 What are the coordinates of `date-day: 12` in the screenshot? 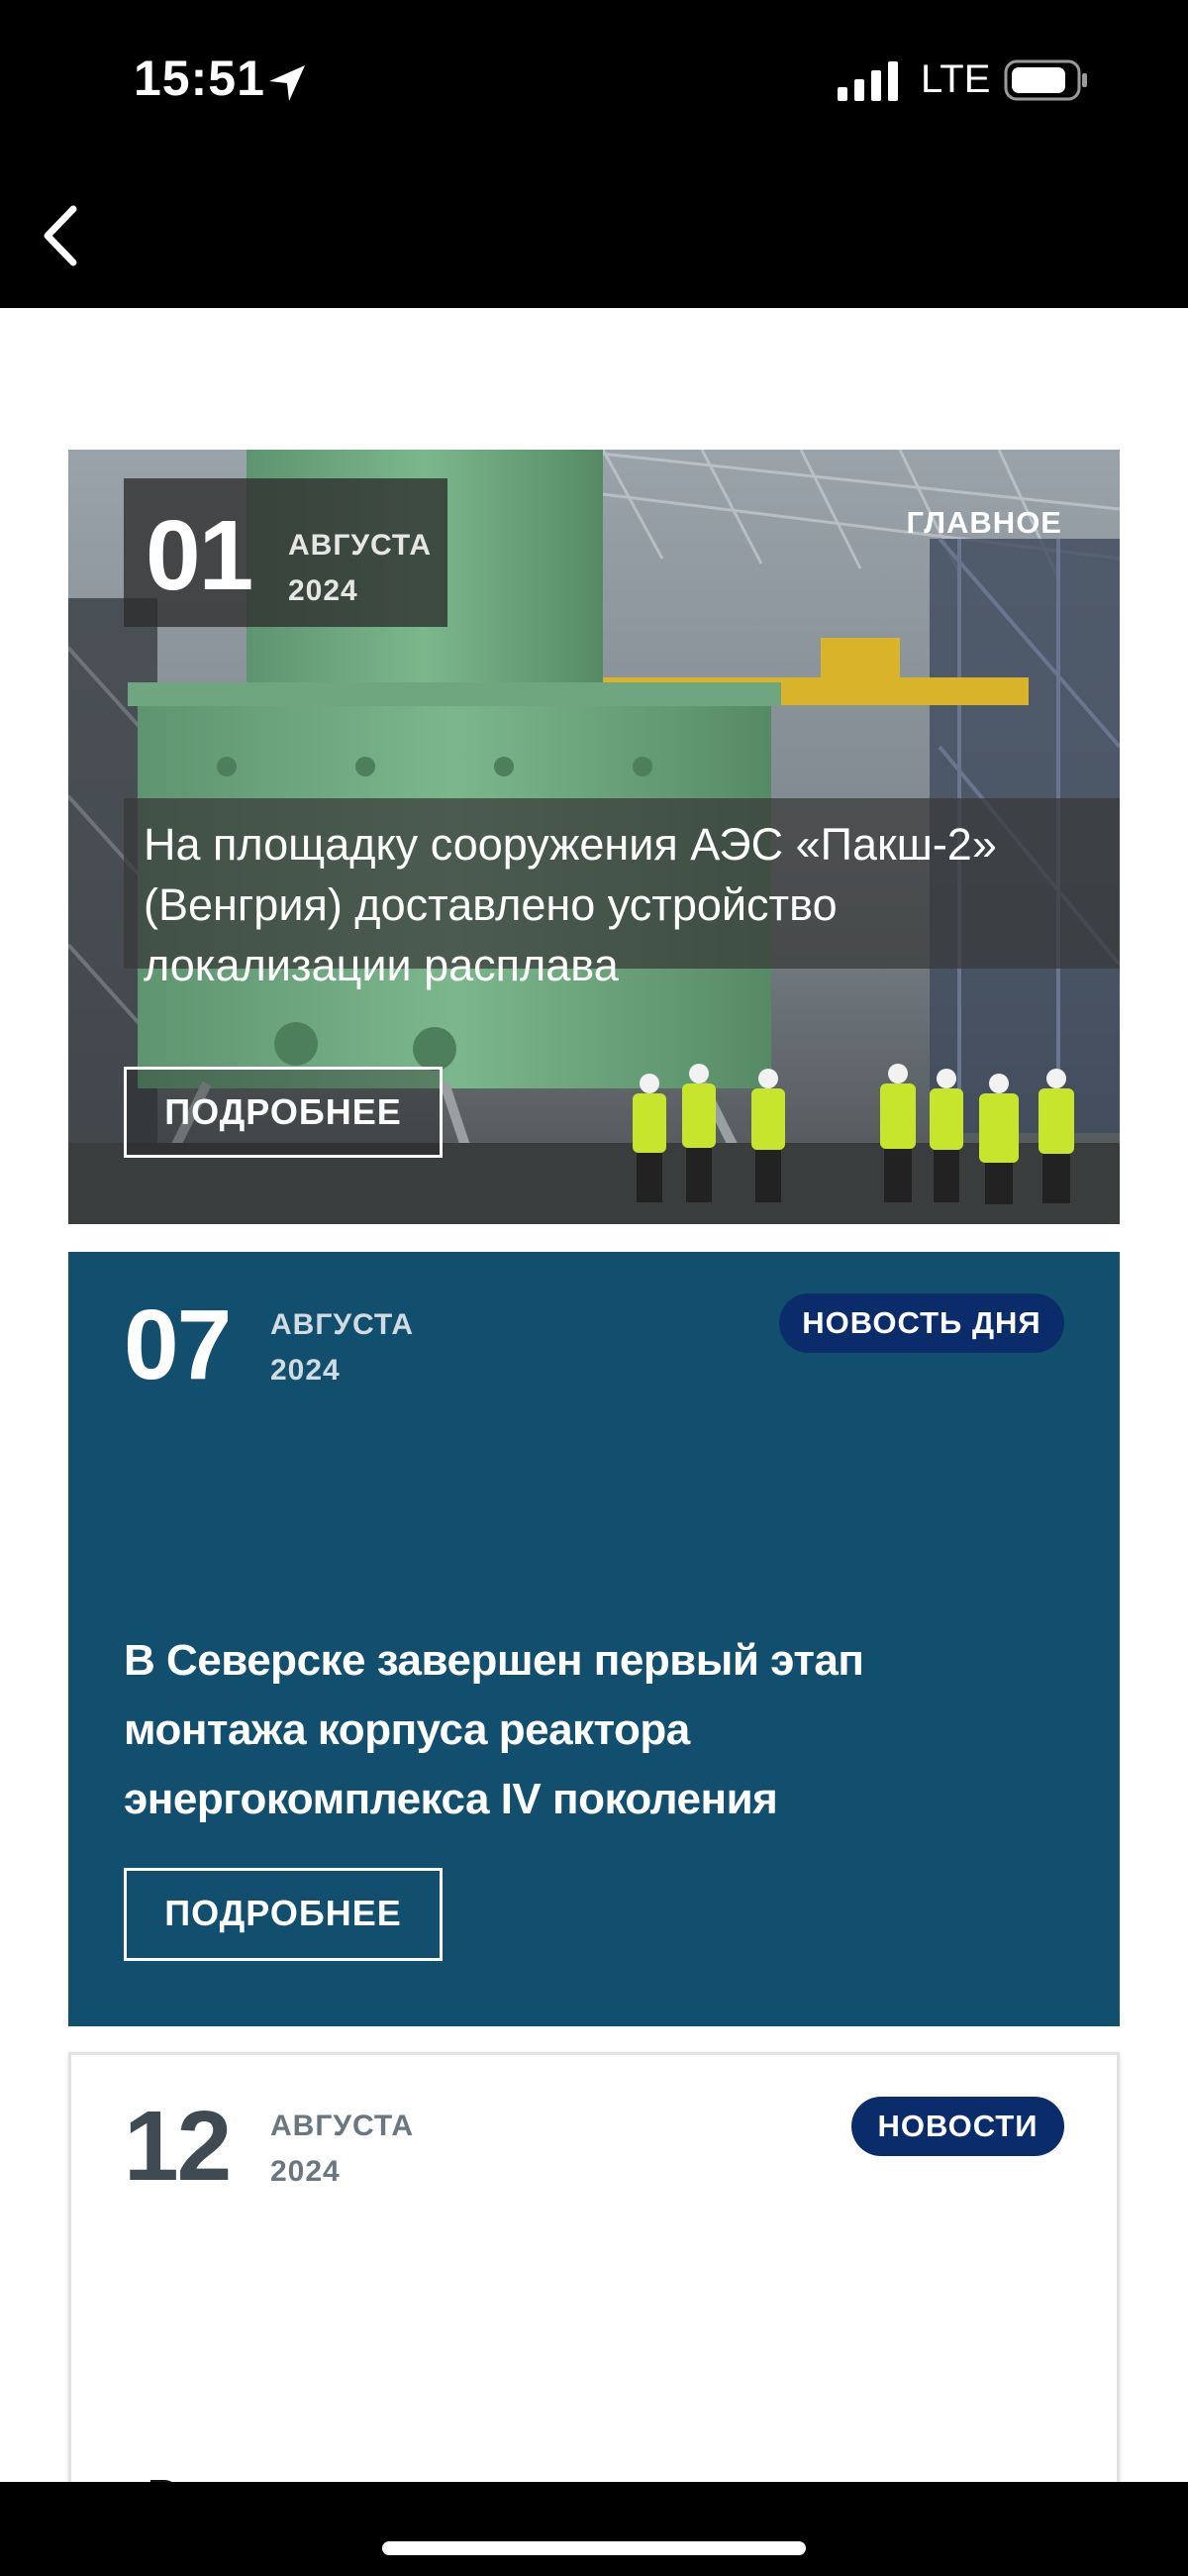 It's located at (178, 2146).